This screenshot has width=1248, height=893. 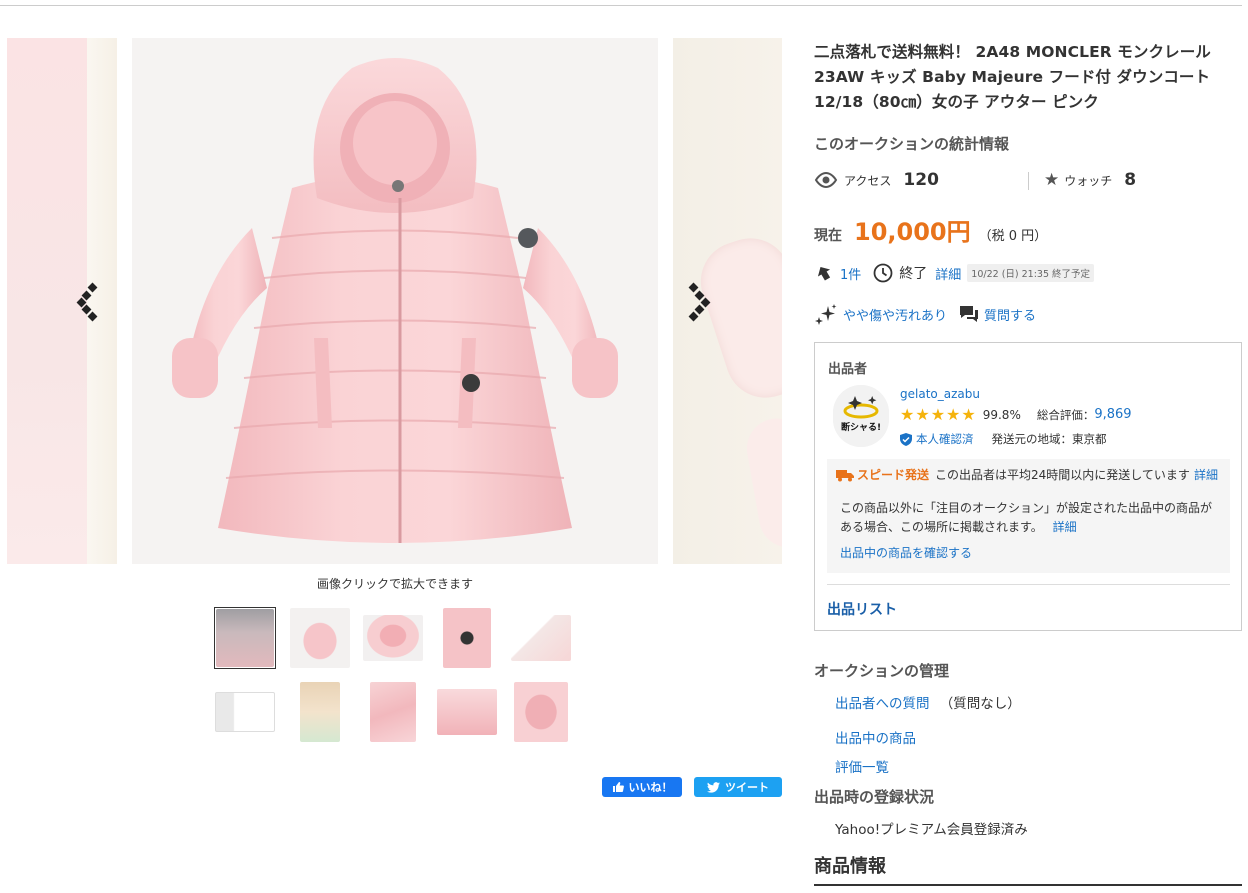 I want to click on management-heading: オークションの管理, so click(x=882, y=671).